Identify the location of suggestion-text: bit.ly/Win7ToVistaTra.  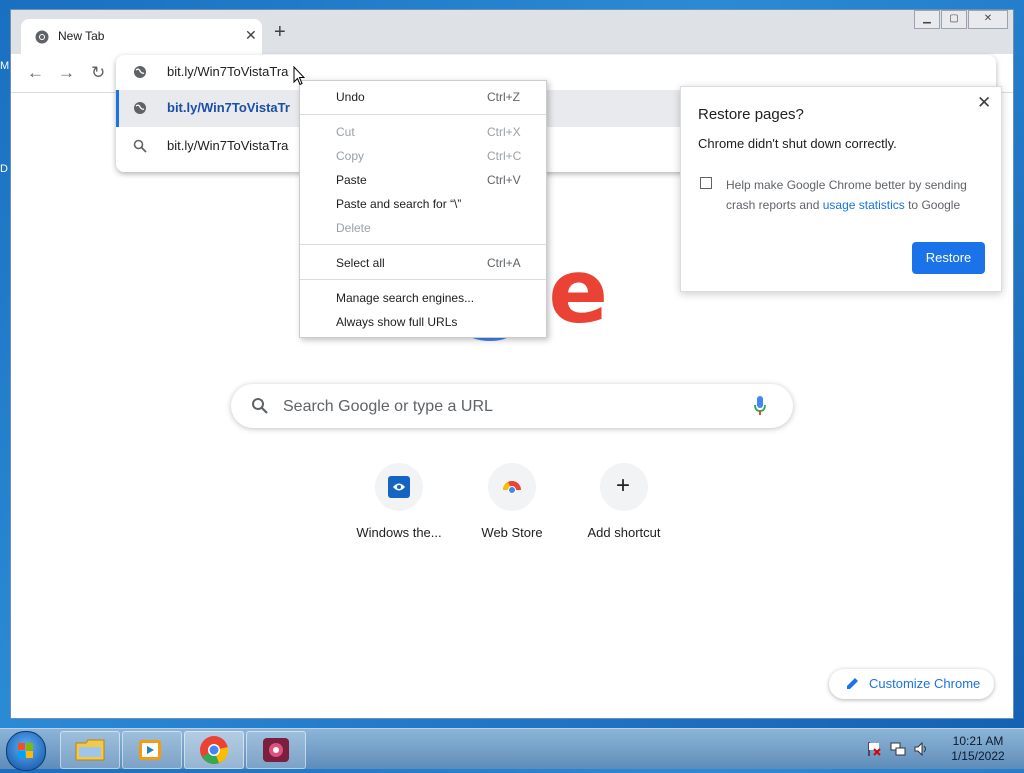
(228, 145).